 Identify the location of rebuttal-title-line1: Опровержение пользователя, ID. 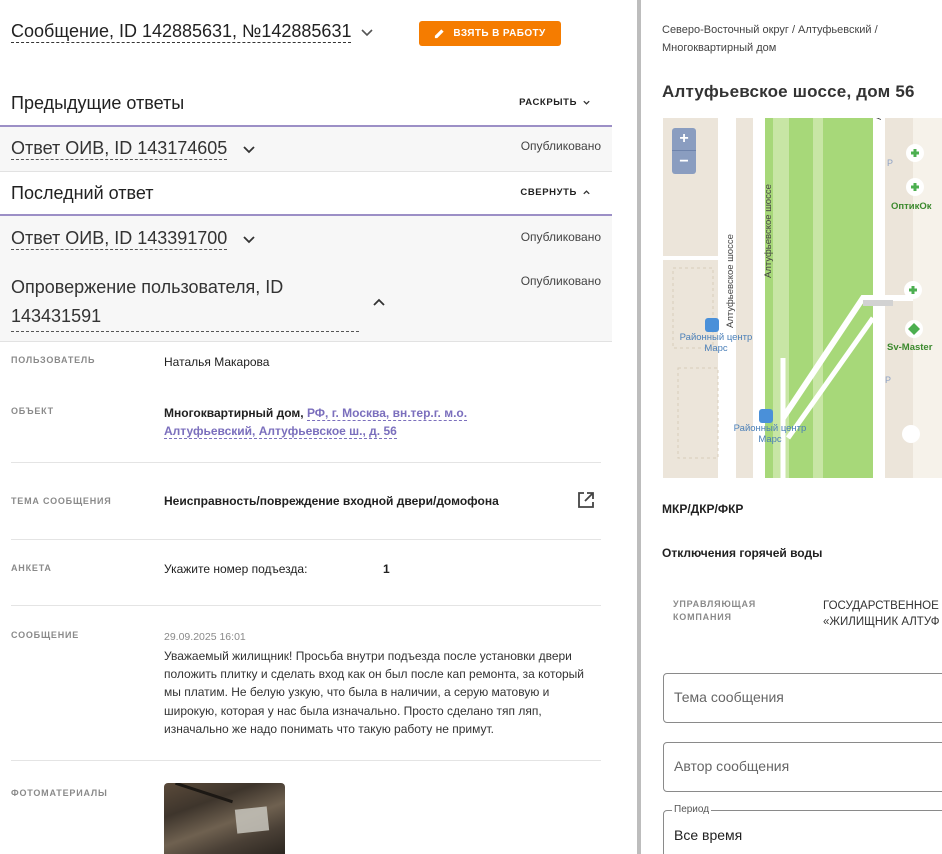
(147, 287).